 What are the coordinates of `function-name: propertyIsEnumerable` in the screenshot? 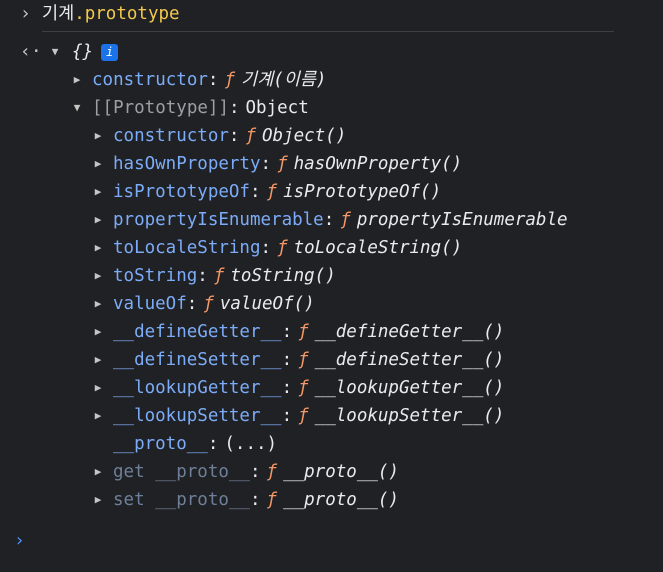 It's located at (462, 220).